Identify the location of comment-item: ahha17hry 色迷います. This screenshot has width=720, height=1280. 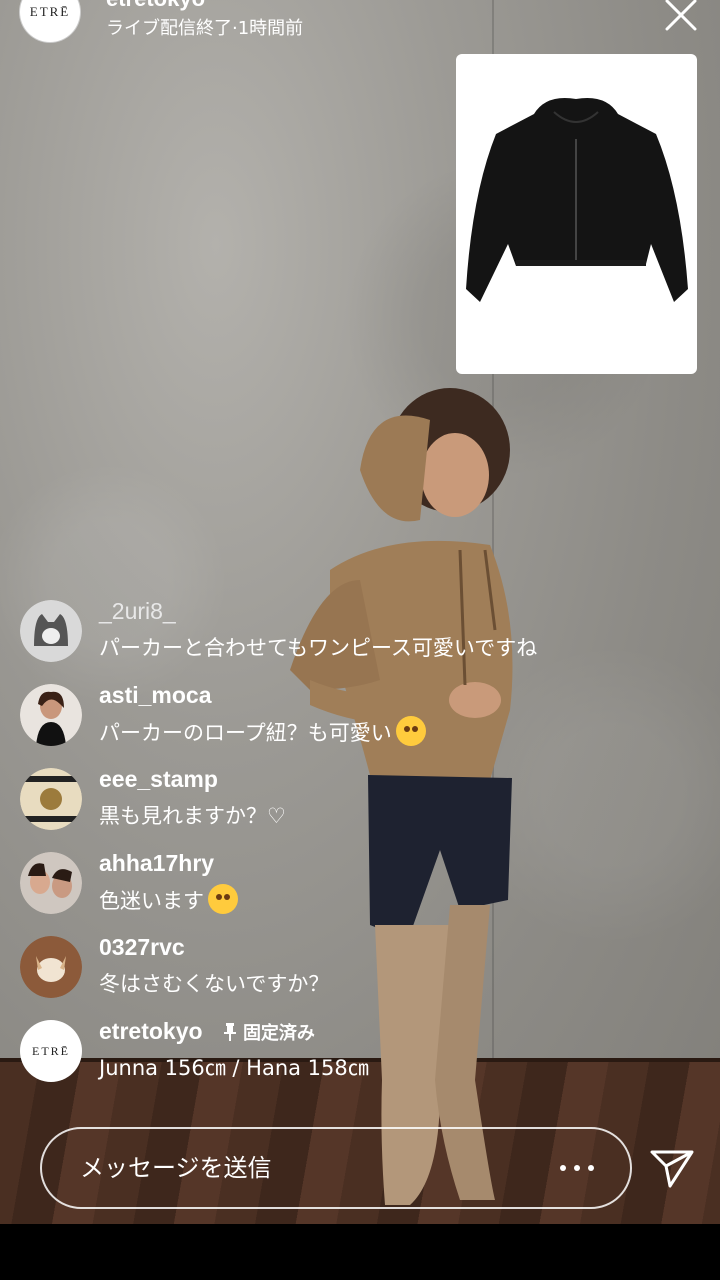
(360, 892).